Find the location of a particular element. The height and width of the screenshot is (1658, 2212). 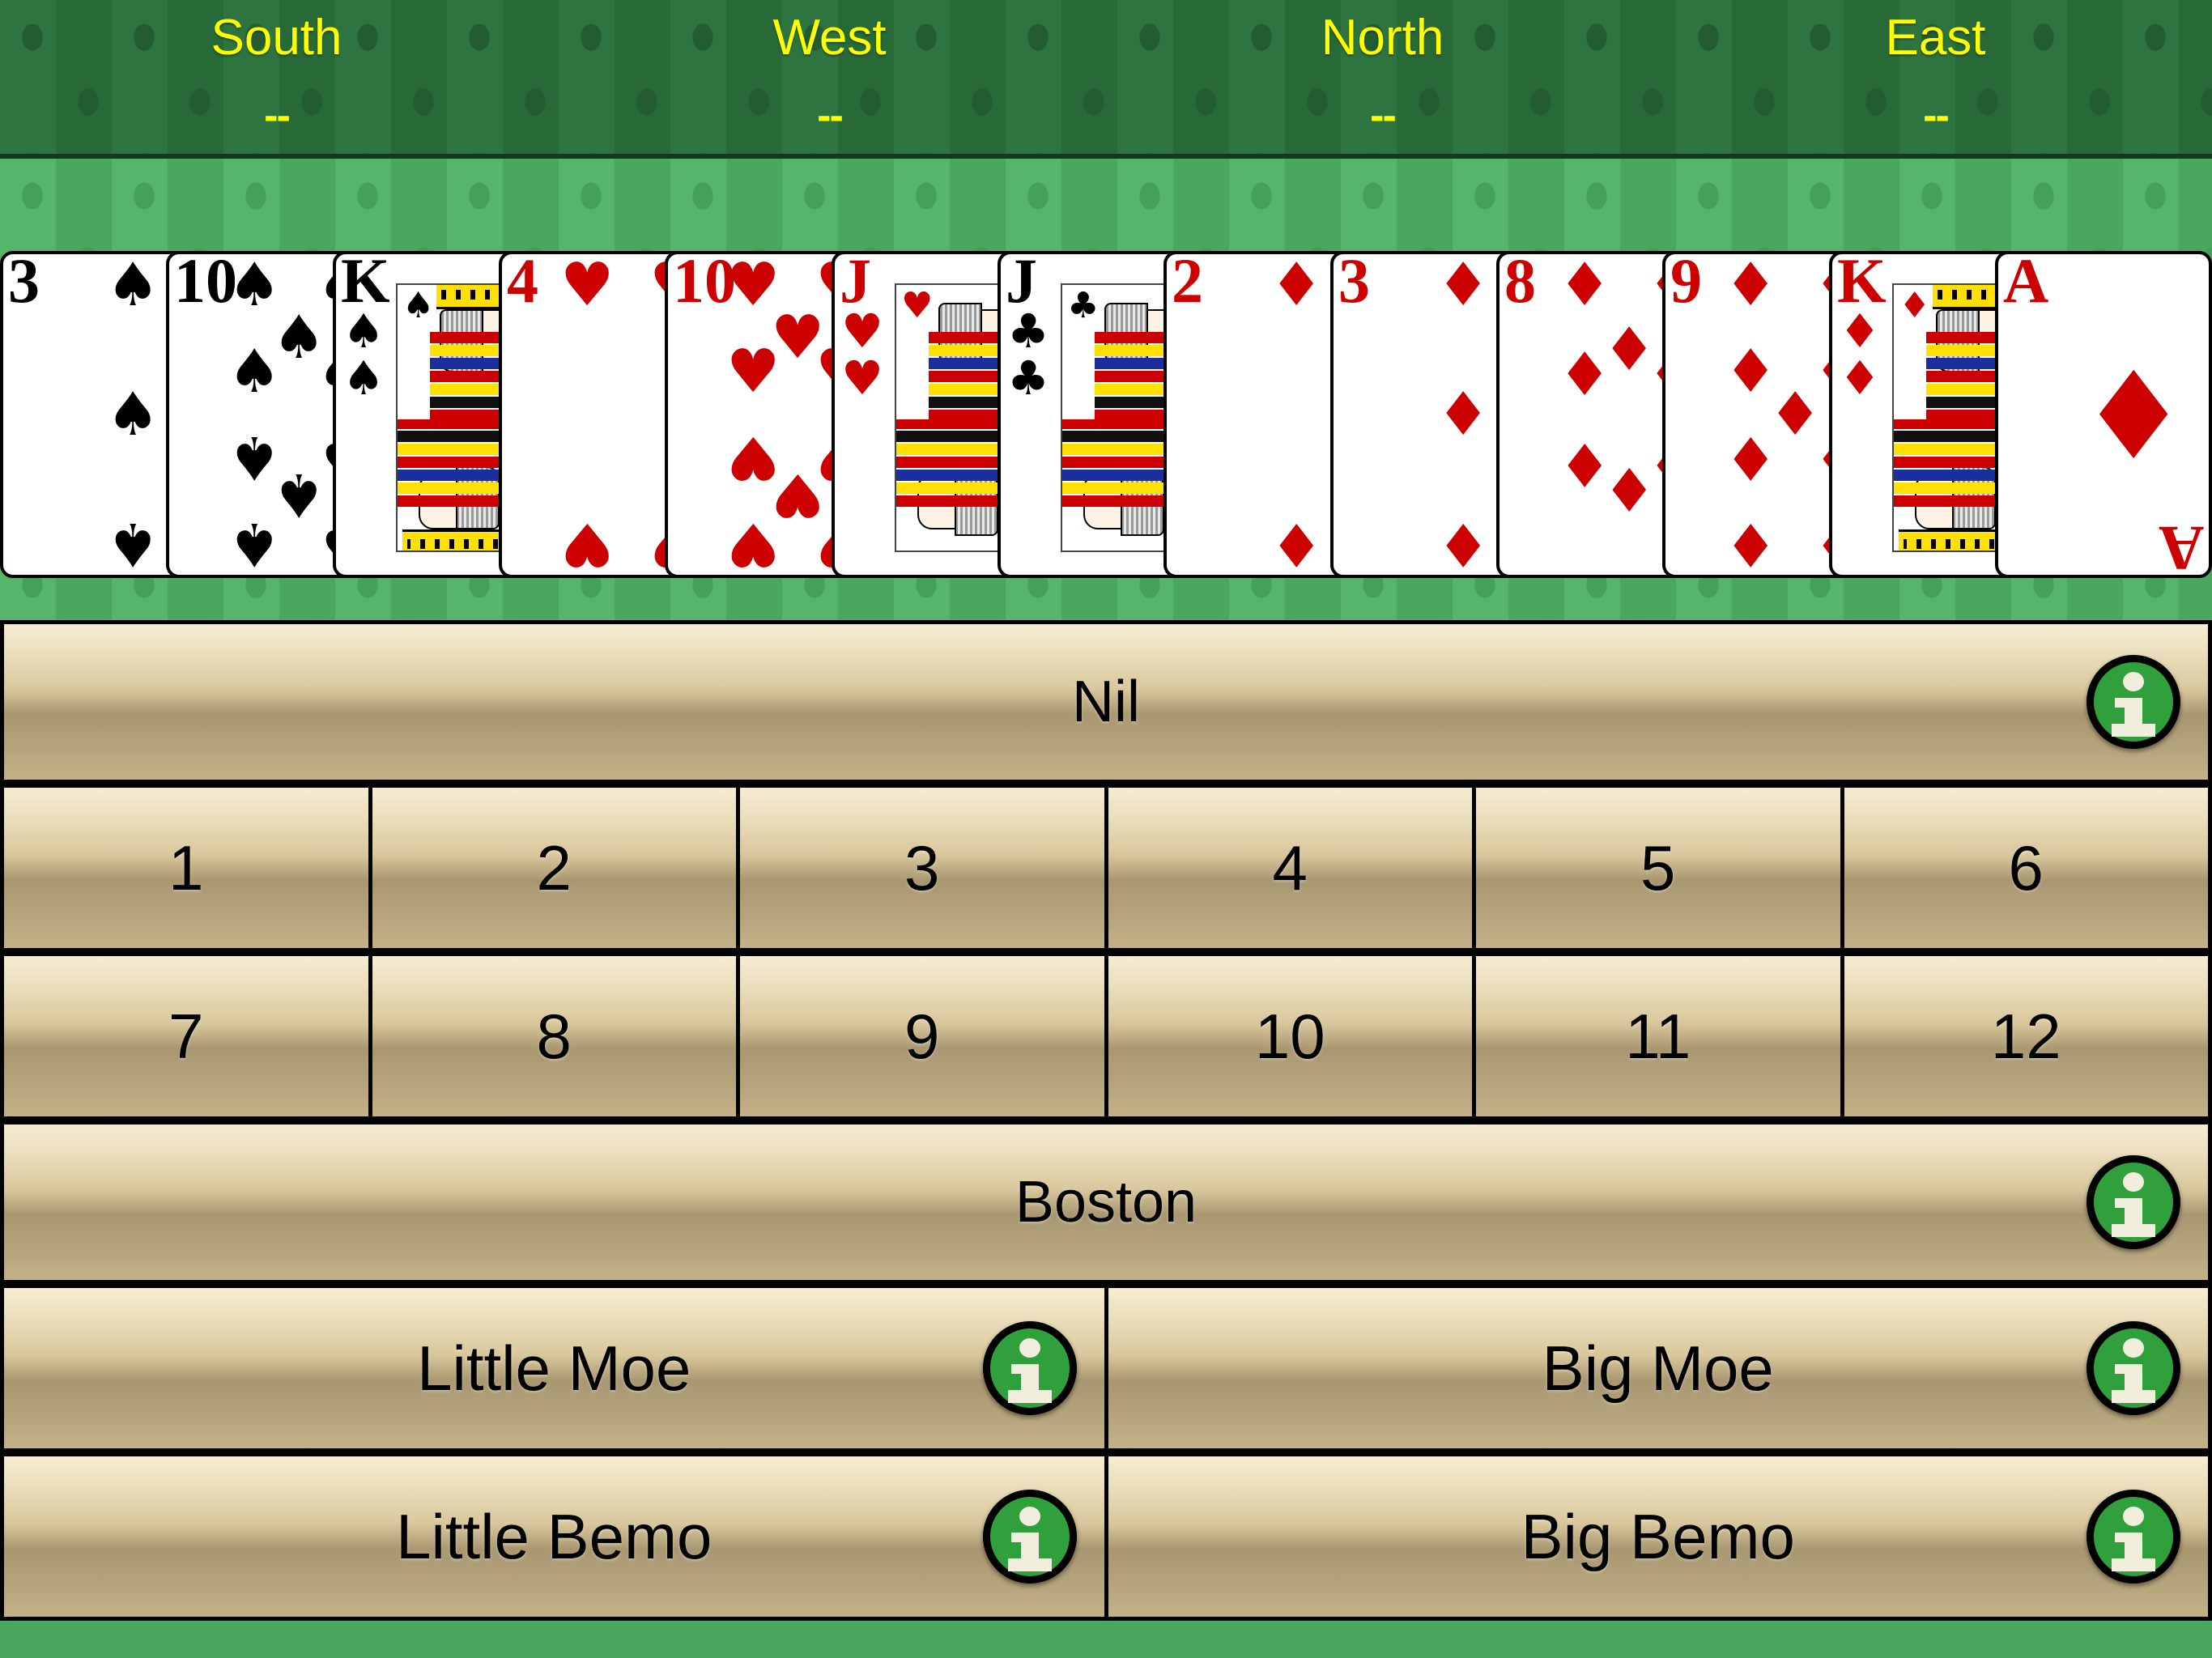

card-corner-index: 8 is located at coordinates (1520, 283).